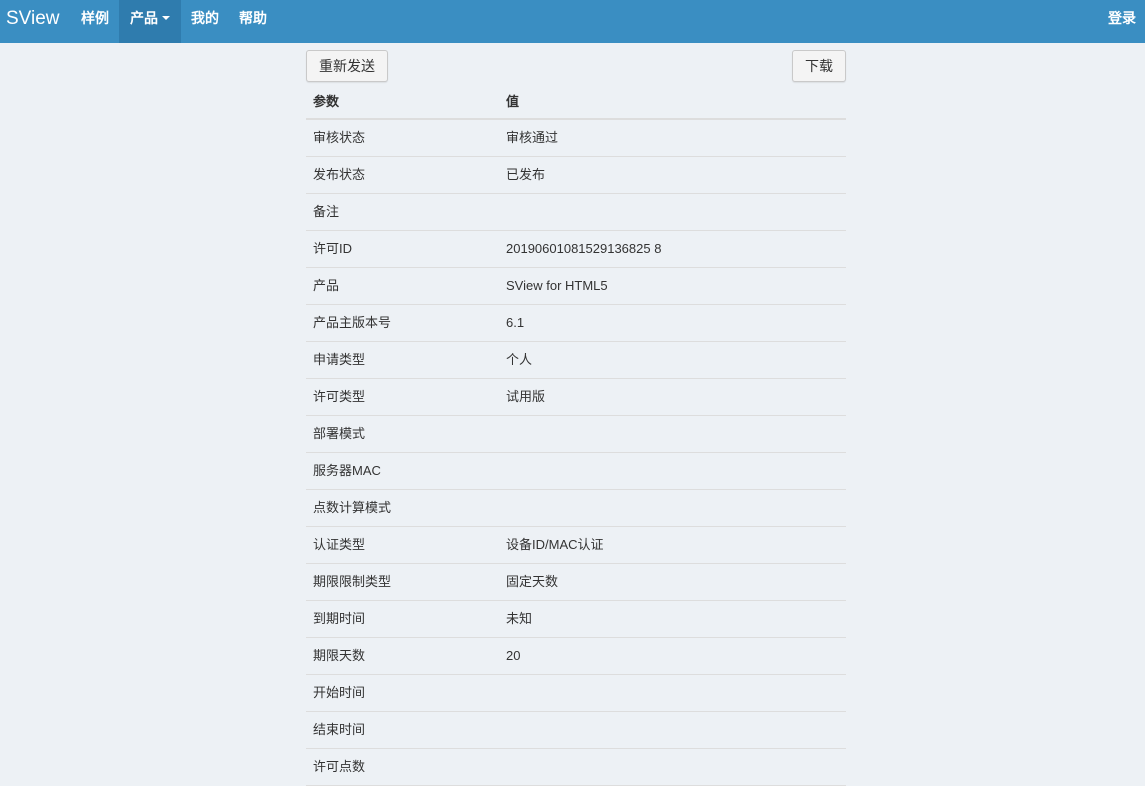  I want to click on row-value: SView for HTML5, so click(557, 285).